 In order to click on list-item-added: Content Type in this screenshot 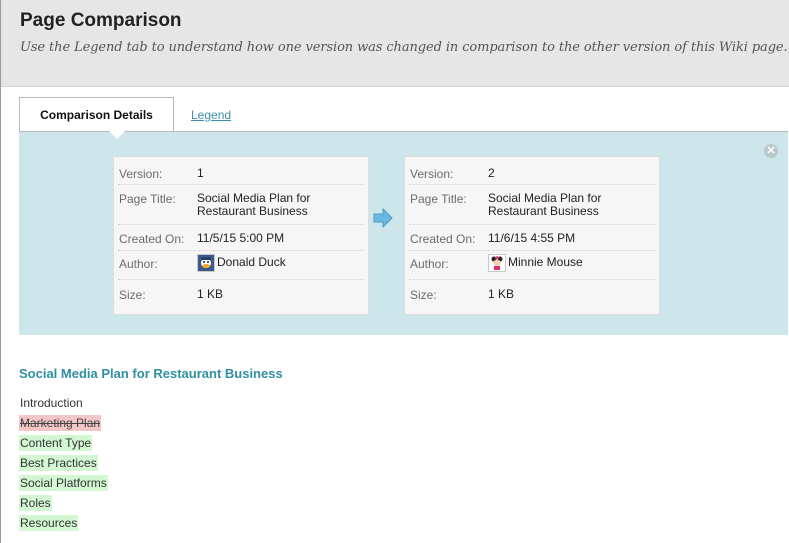, I will do `click(63, 443)`.